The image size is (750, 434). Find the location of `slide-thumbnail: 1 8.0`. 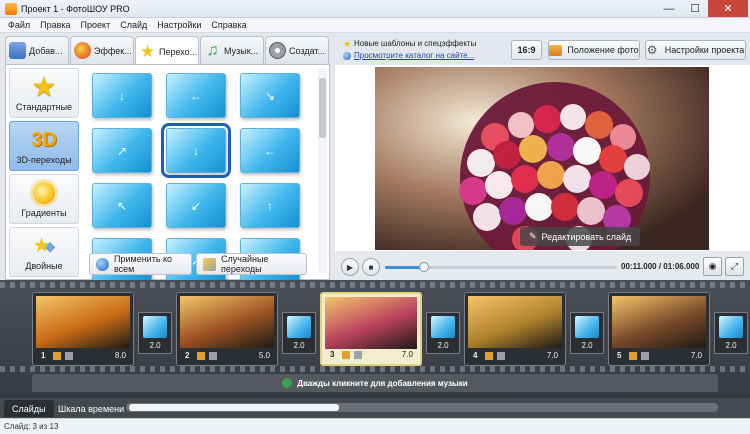

slide-thumbnail: 1 8.0 is located at coordinates (83, 329).